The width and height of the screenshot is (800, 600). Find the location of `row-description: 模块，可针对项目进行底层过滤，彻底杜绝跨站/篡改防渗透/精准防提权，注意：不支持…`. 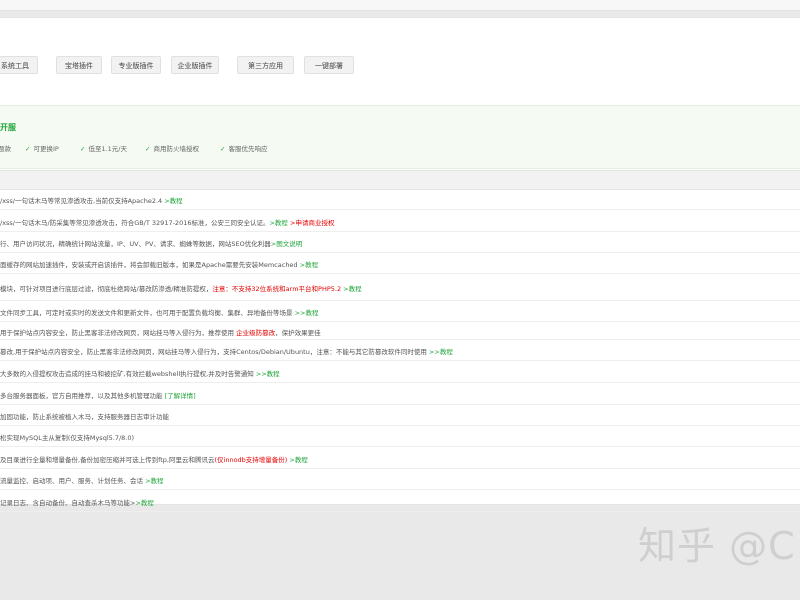

row-description: 模块，可针对项目进行底层过滤，彻底杜绝跨站/篡改防渗透/精准防提权，注意：不支持… is located at coordinates (181, 288).